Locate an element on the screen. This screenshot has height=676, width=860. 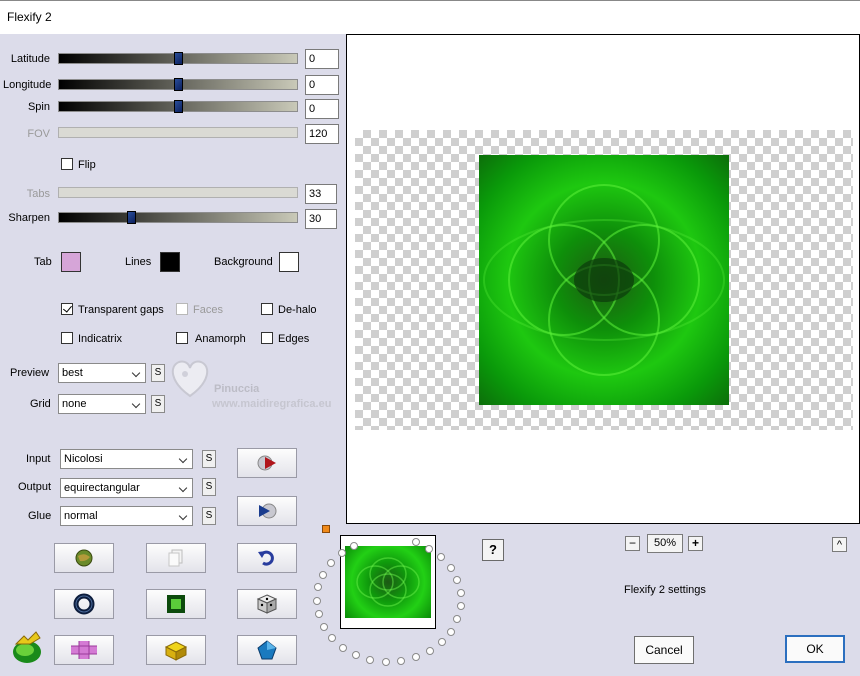
latitude-thumb is located at coordinates (178, 58).